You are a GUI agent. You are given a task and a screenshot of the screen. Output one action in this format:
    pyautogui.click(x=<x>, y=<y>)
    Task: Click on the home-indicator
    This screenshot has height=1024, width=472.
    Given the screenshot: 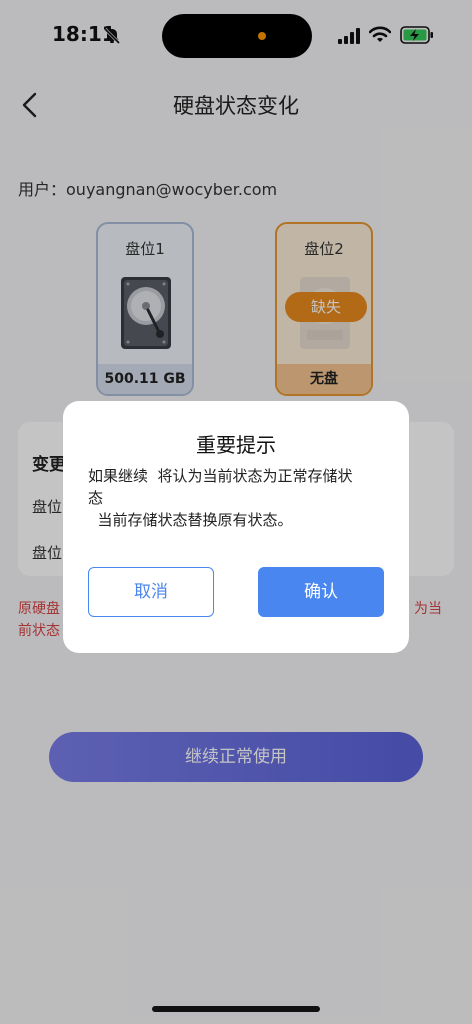 What is the action you would take?
    pyautogui.click(x=236, y=1009)
    